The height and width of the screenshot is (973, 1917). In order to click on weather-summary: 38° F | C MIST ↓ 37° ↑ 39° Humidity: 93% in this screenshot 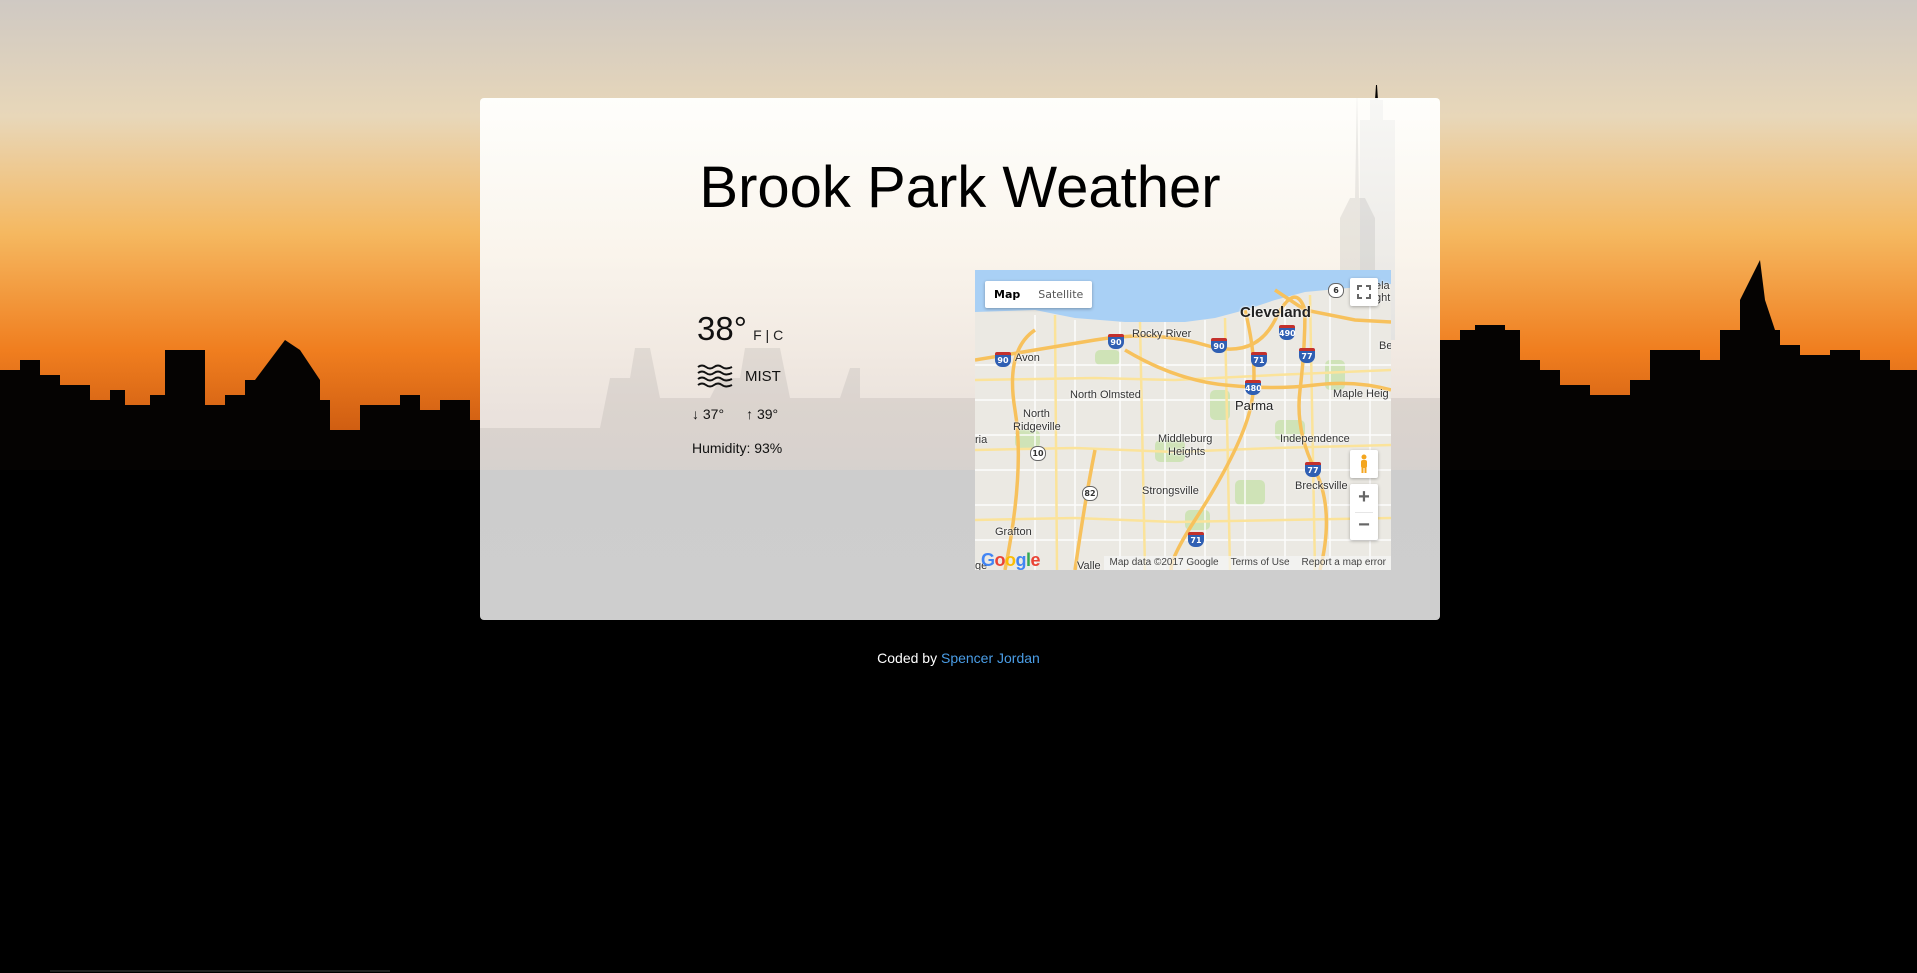, I will do `click(792, 390)`.